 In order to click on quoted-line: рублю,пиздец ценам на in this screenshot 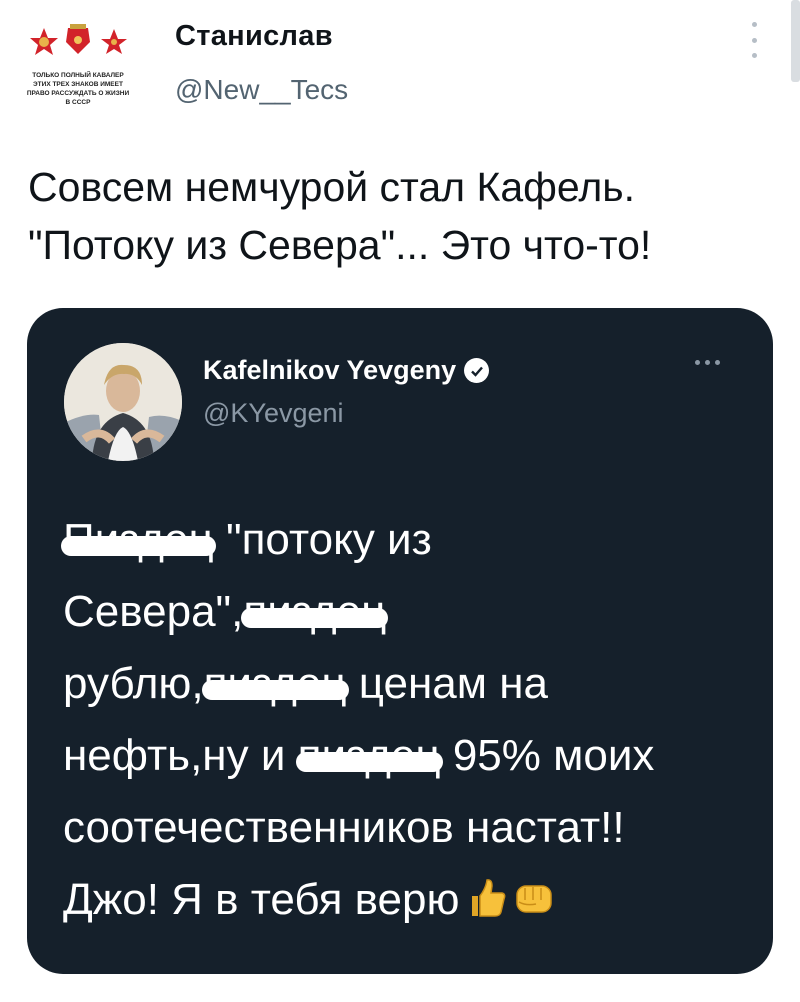, I will do `click(413, 684)`.